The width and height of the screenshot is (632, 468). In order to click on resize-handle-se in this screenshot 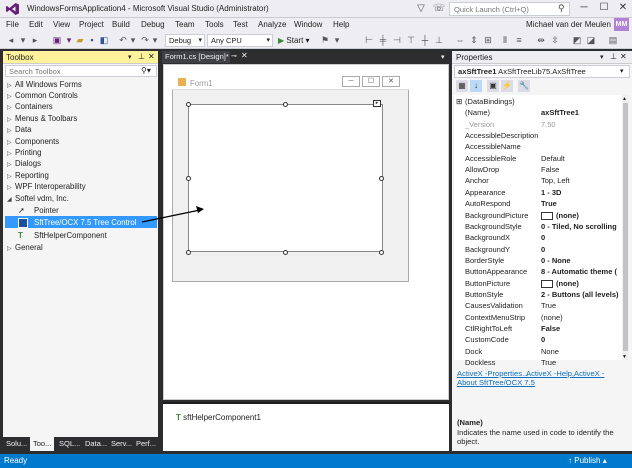, I will do `click(381, 252)`.